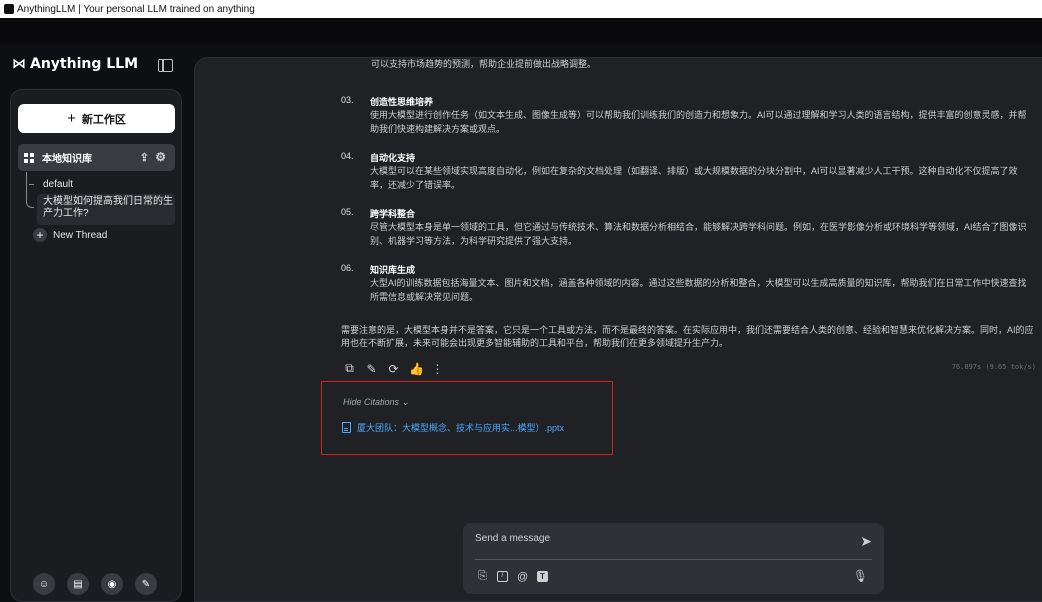 Image resolution: width=1042 pixels, height=602 pixels. I want to click on send-icon: ➤, so click(866, 541).